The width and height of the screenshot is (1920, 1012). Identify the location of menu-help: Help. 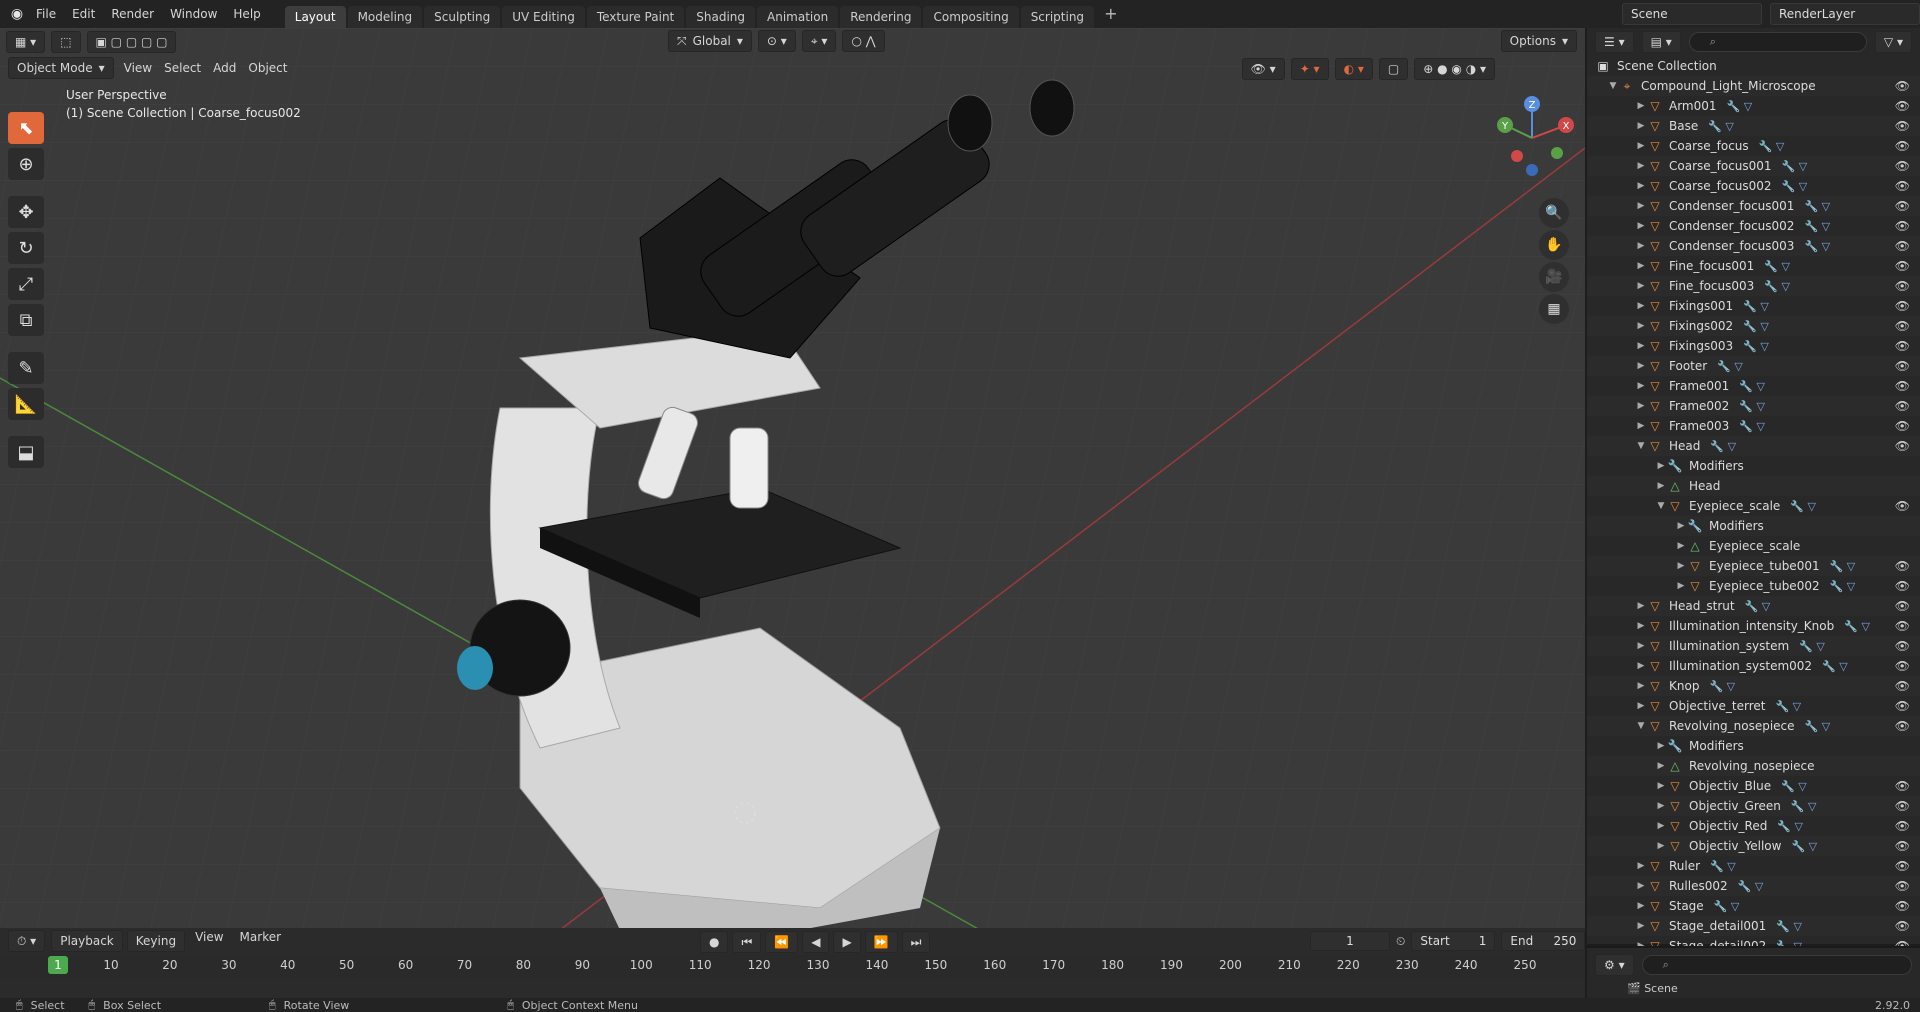
(246, 14).